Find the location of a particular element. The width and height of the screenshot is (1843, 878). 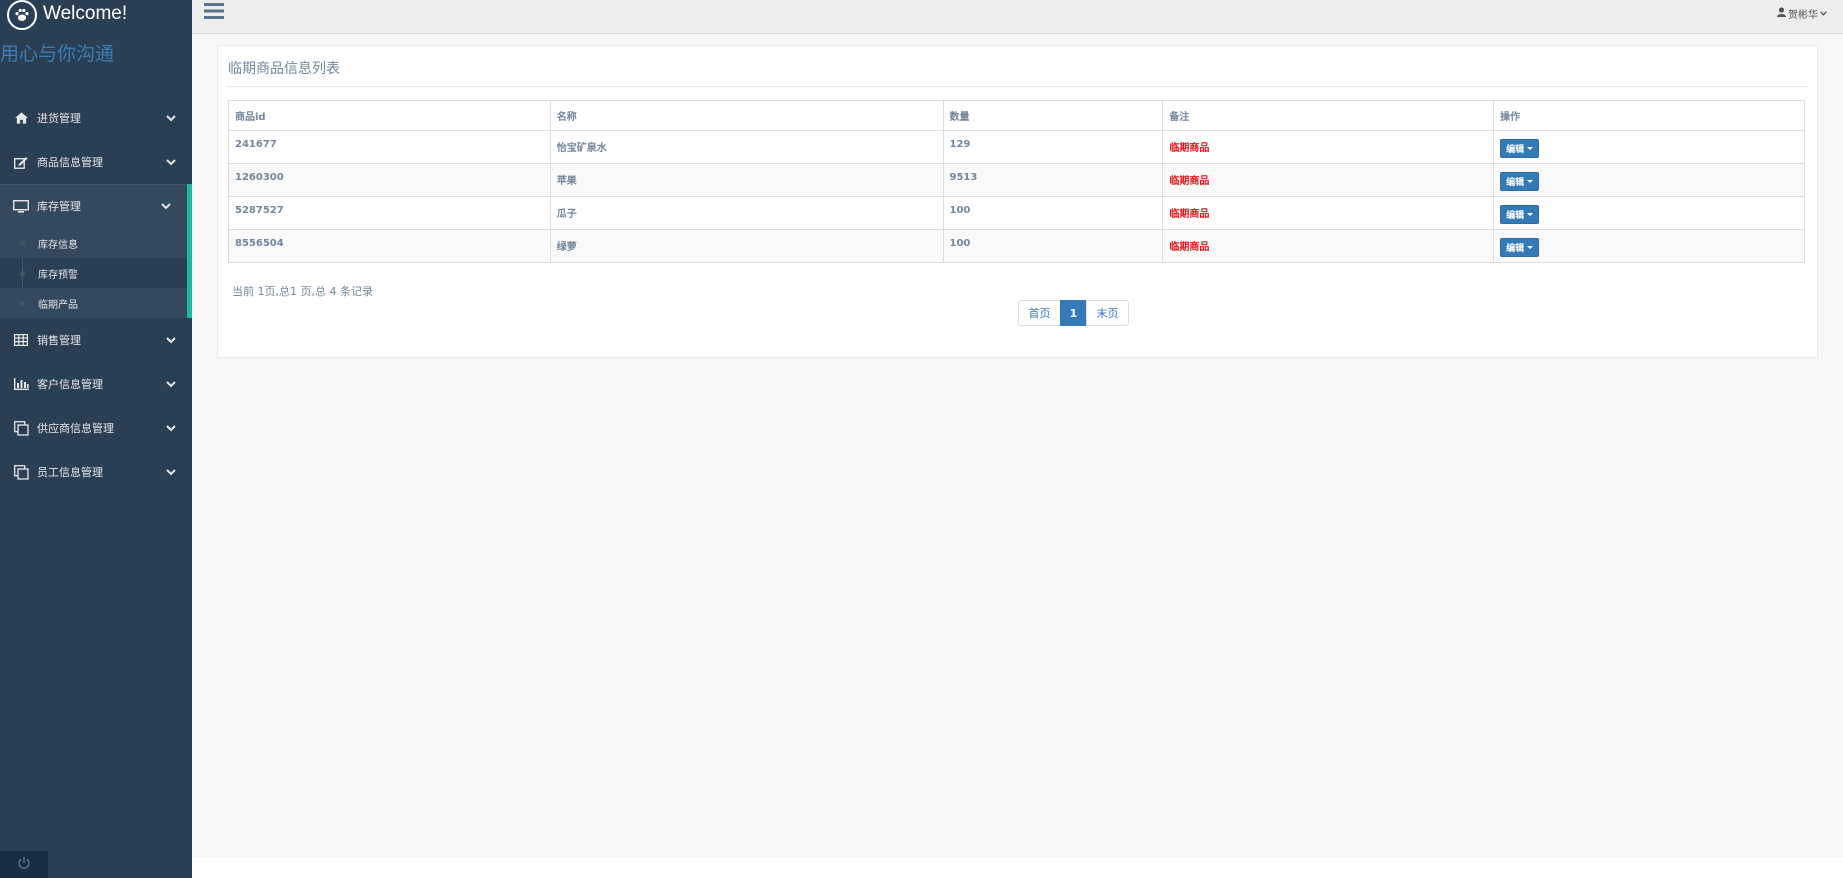

column-header: 数量 is located at coordinates (1053, 115).